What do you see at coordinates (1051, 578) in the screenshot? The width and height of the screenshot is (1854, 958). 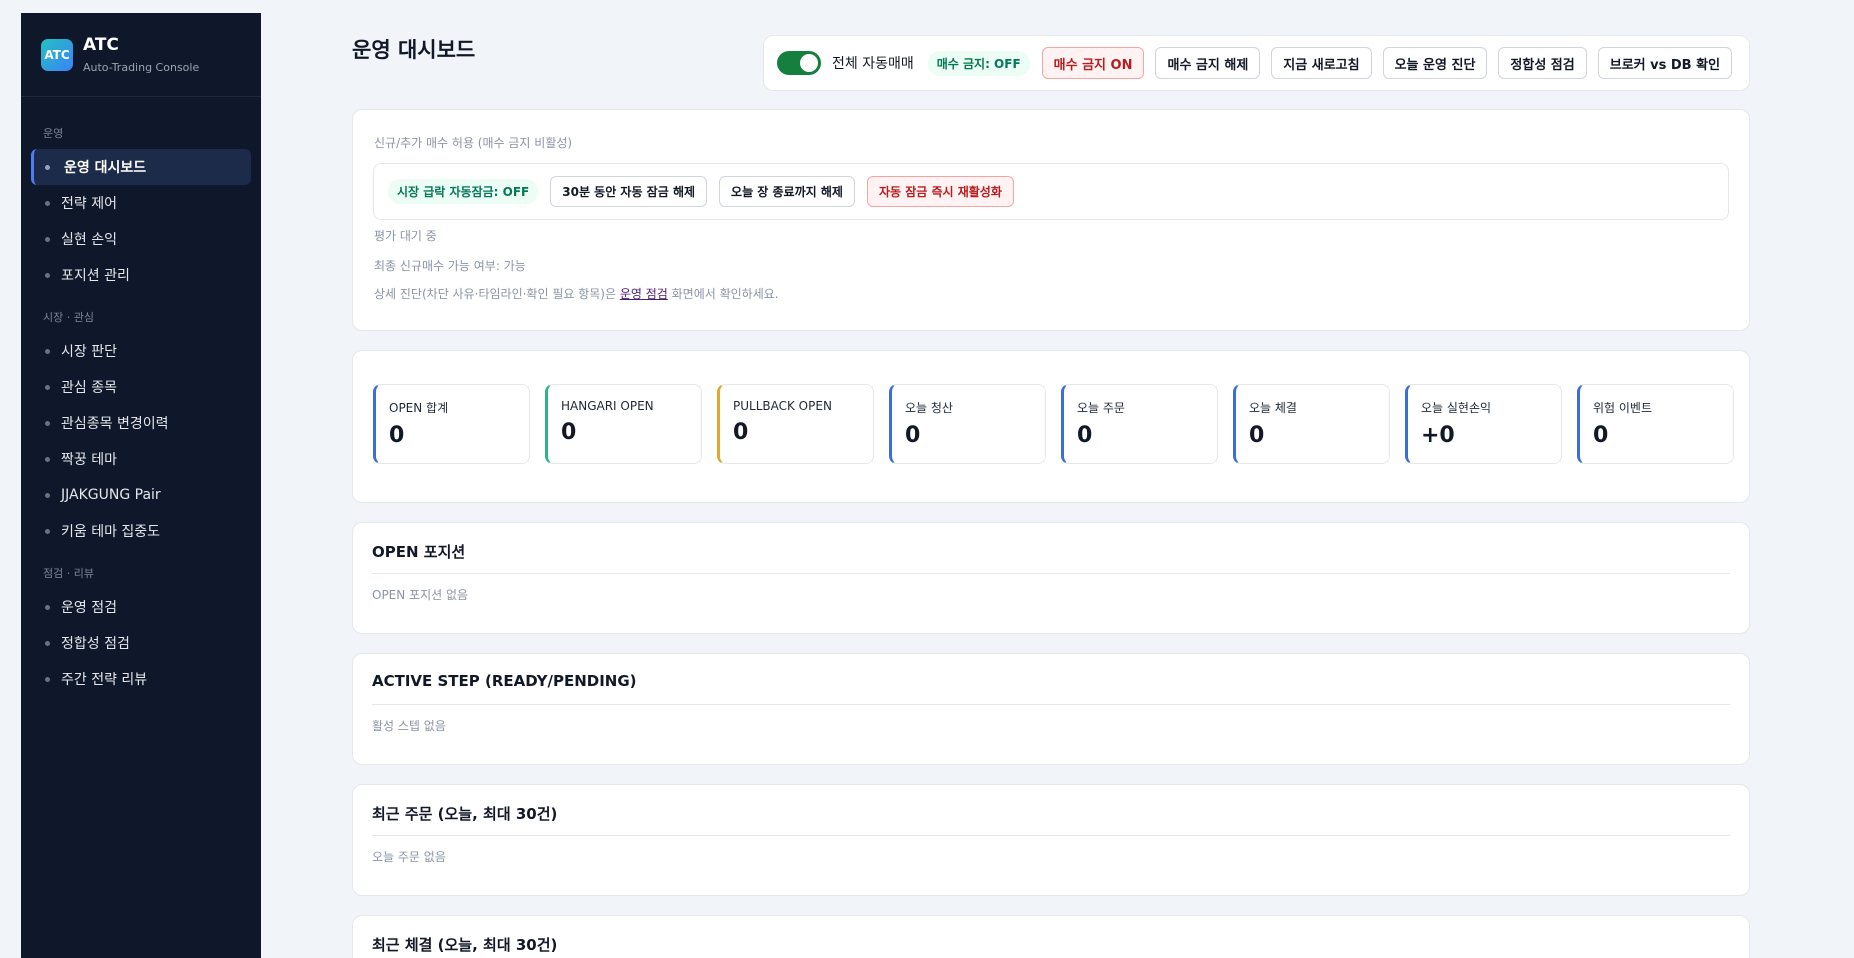 I see `open-positions-card: OPEN 포지션 OPEN 포지션 없음` at bounding box center [1051, 578].